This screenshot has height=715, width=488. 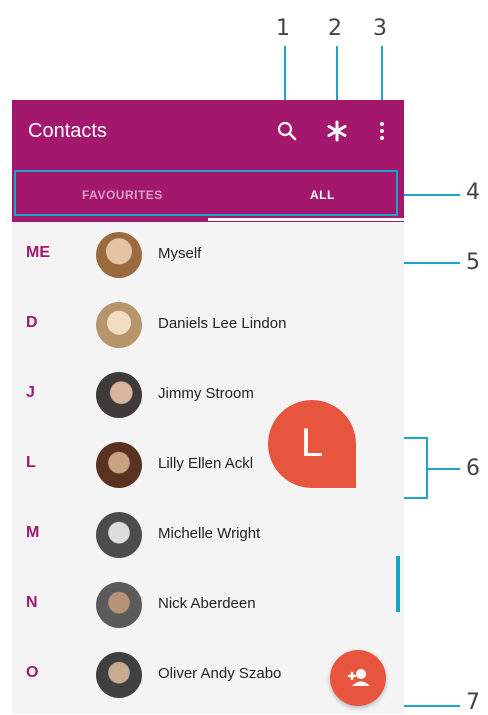 I want to click on tab-bar-highlight, so click(x=206, y=193).